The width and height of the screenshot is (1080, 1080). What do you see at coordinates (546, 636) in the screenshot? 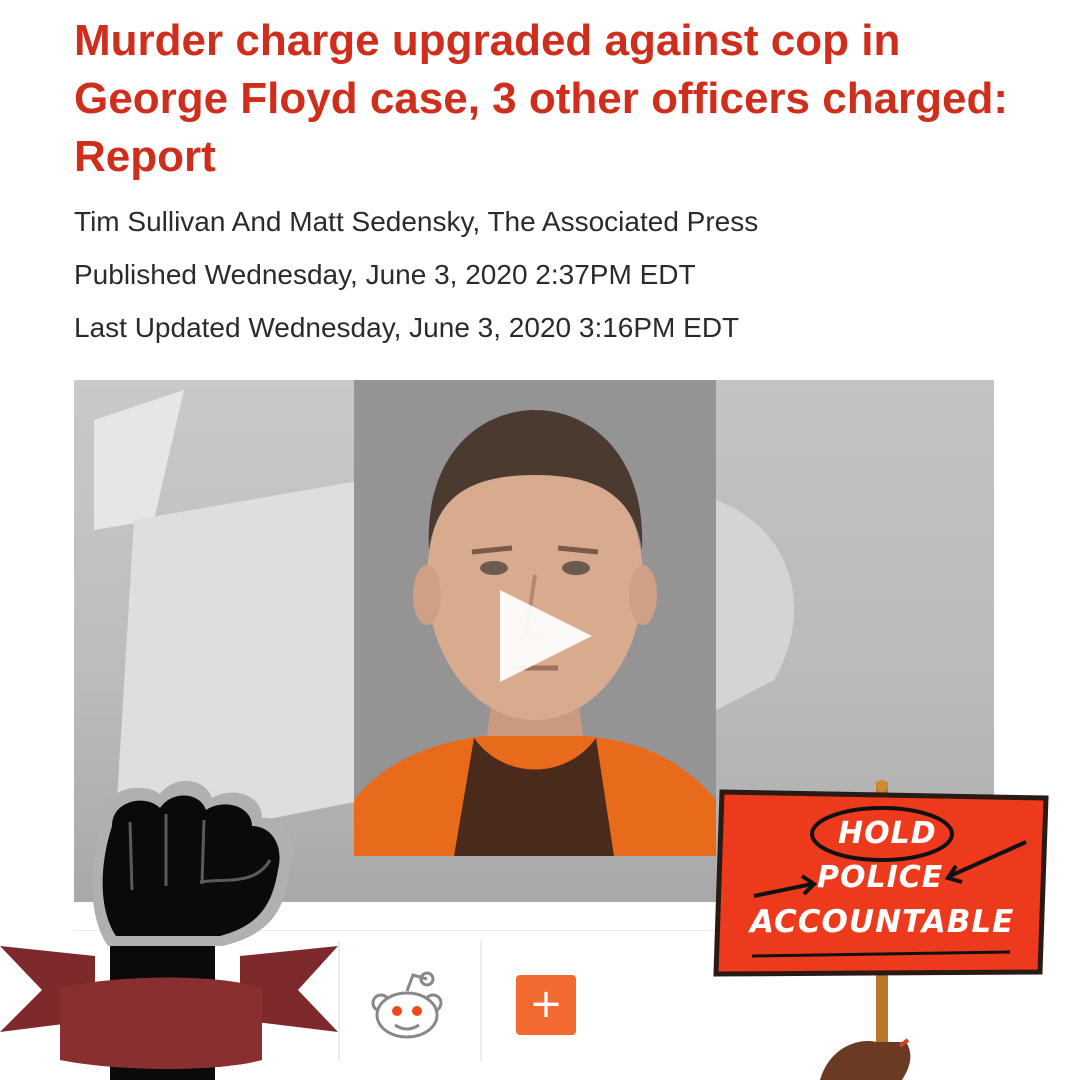
I see `play-icon` at bounding box center [546, 636].